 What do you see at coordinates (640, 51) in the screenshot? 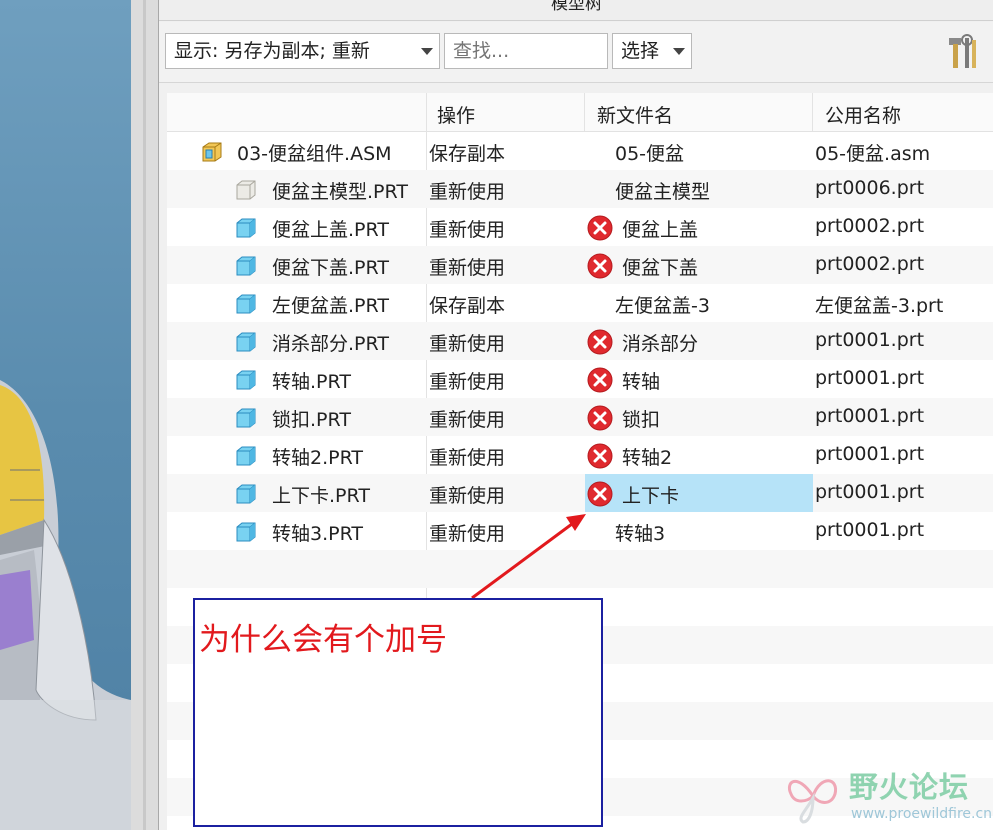
I see `select-label: 选择` at bounding box center [640, 51].